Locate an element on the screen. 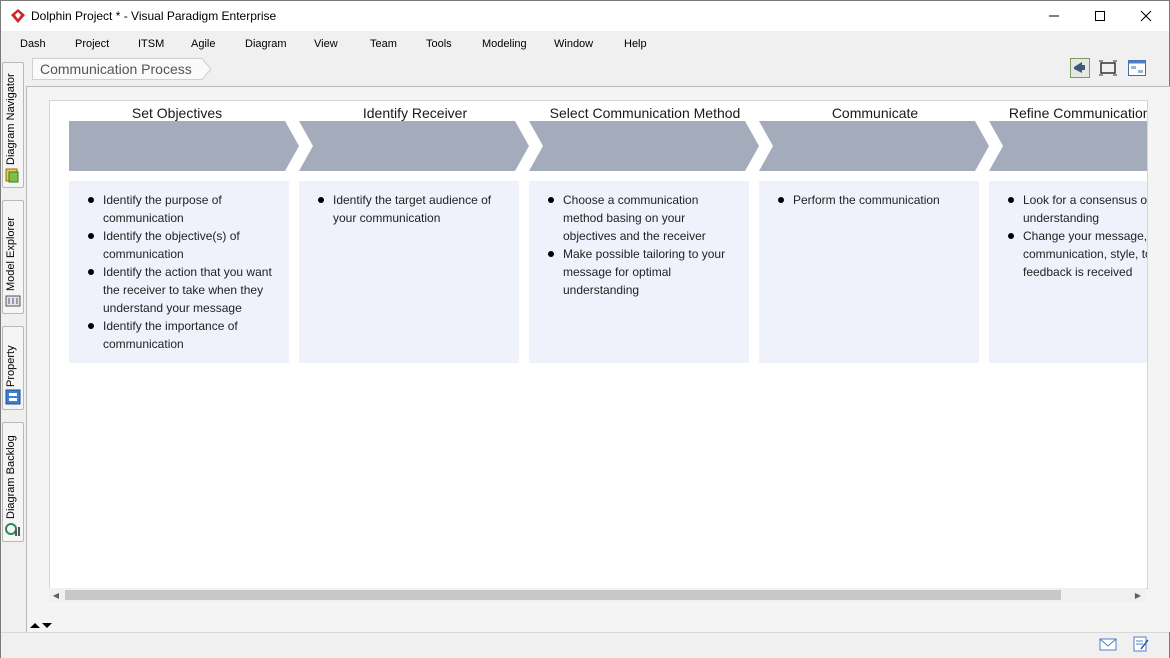 This screenshot has height=658, width=1170. menu-diagram: Diagram is located at coordinates (266, 44).